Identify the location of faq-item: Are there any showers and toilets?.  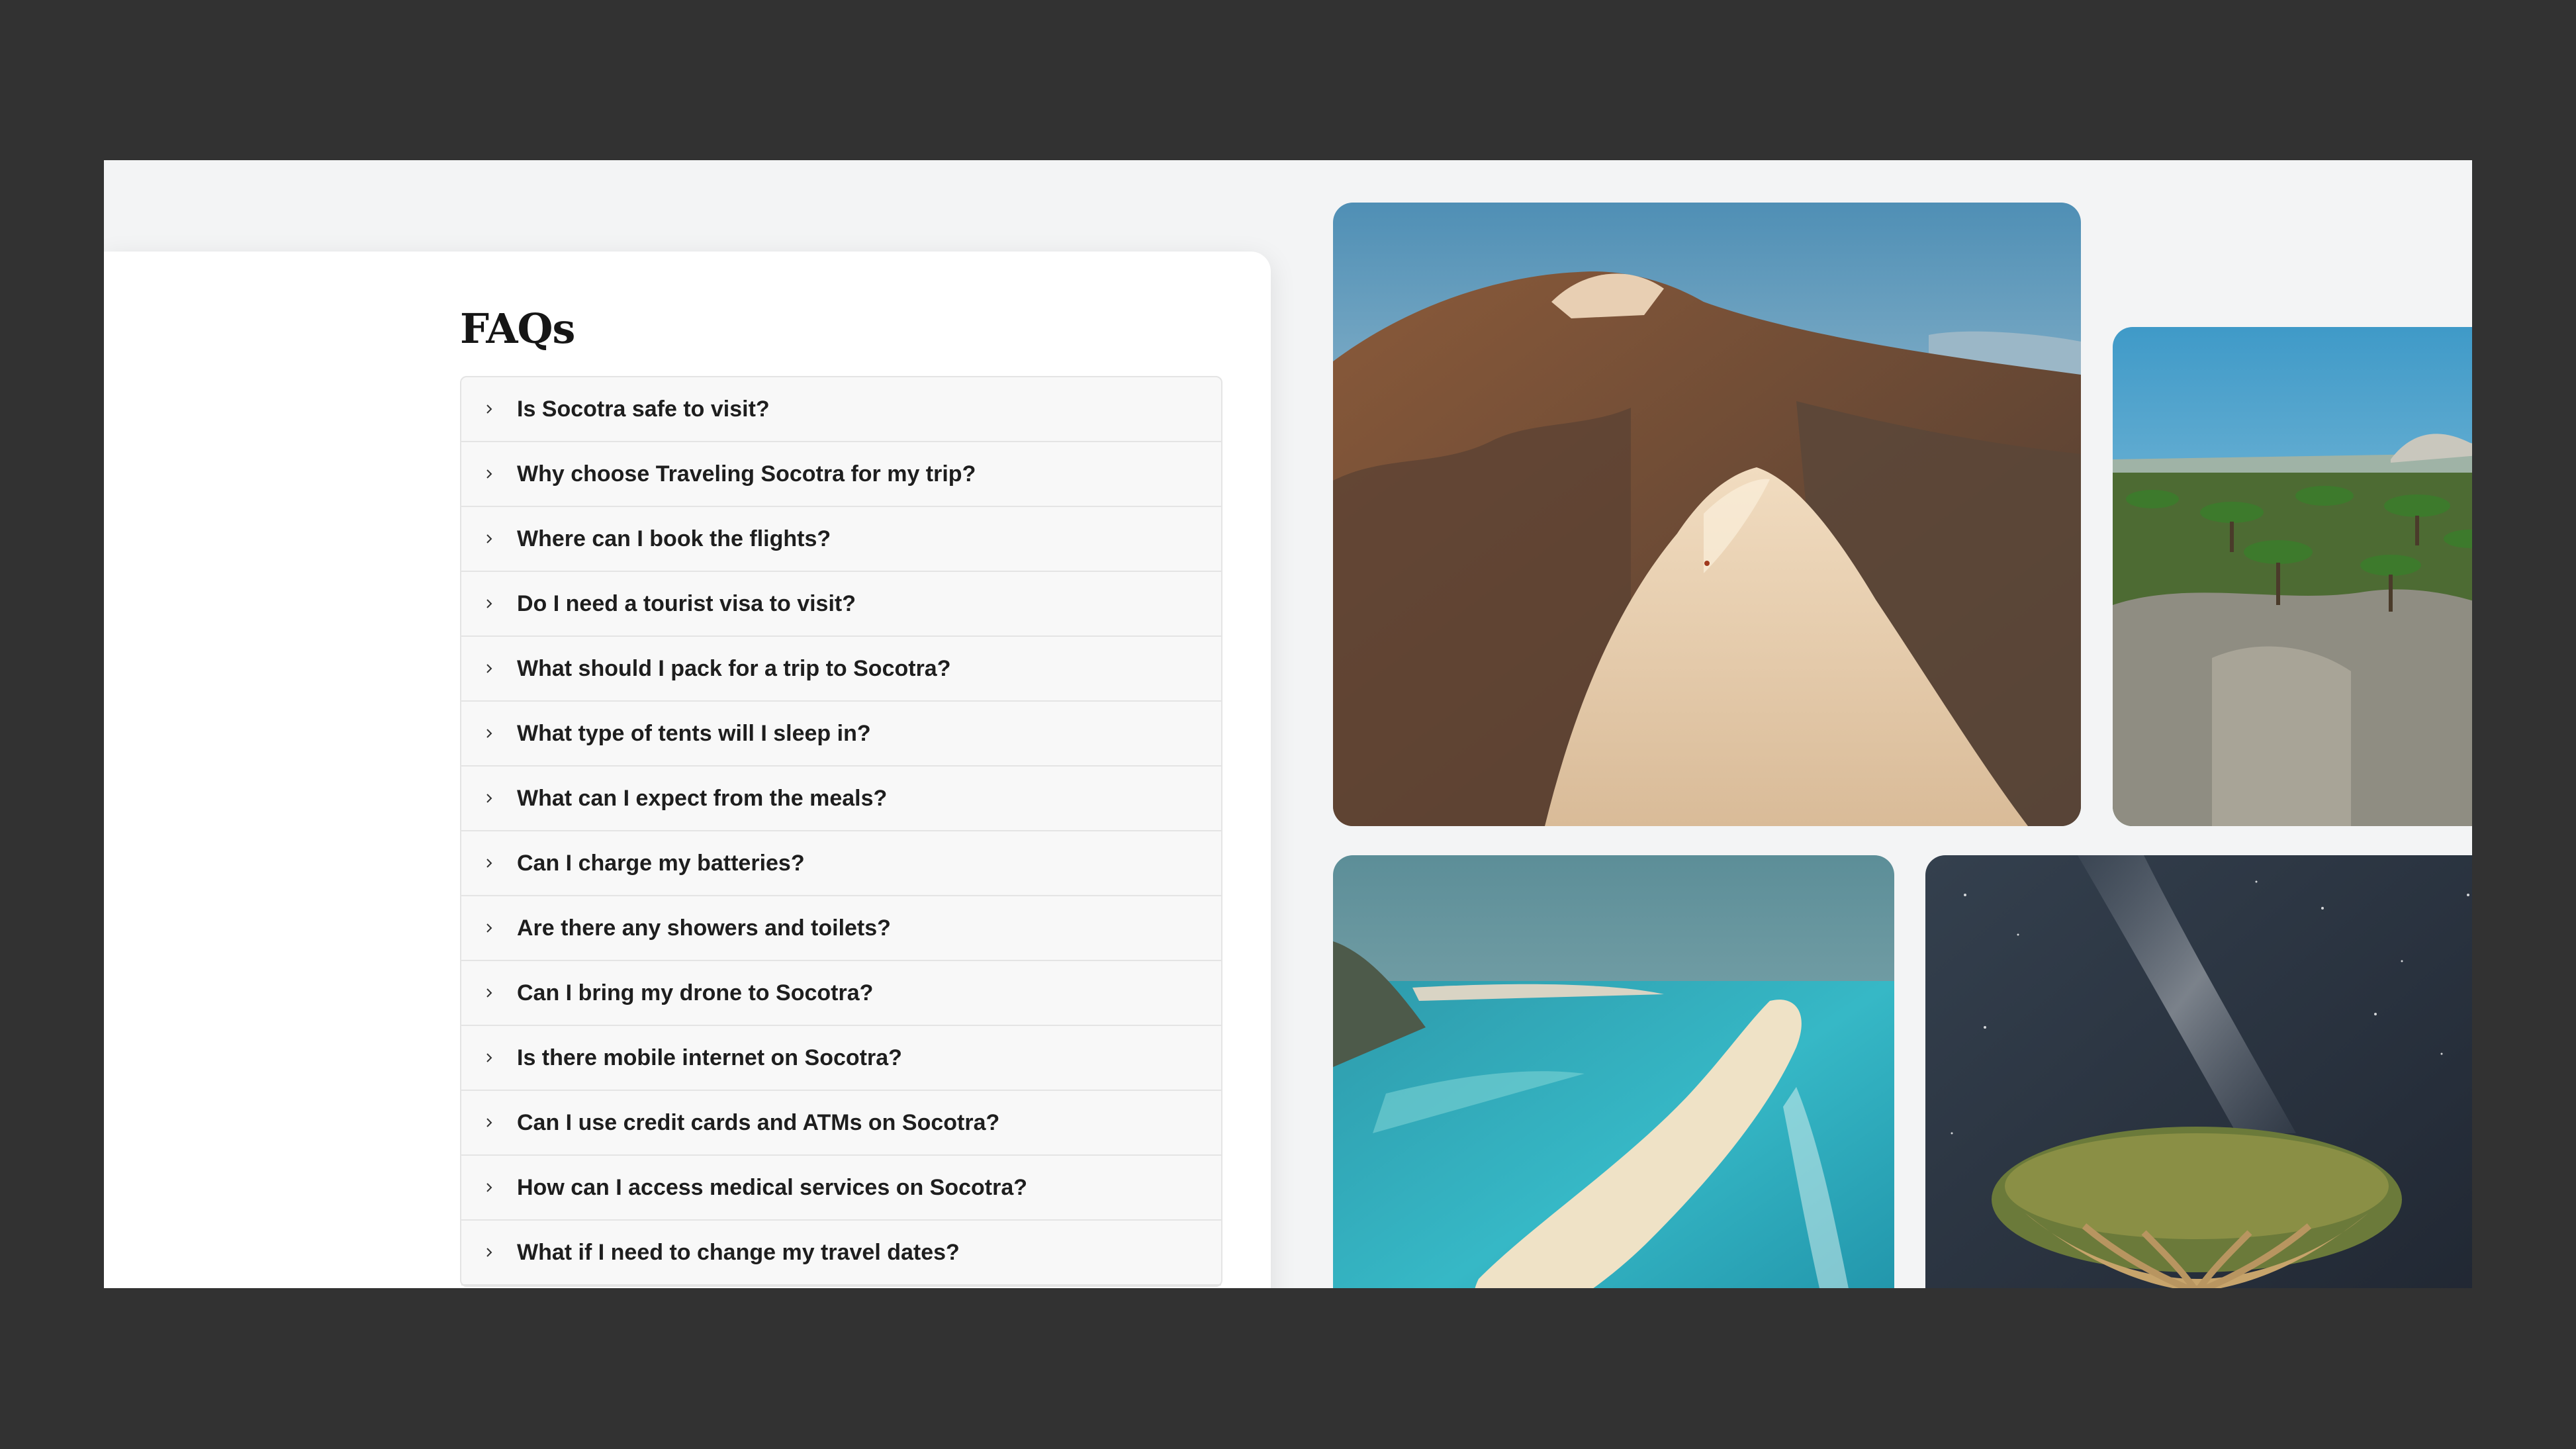
(841, 928).